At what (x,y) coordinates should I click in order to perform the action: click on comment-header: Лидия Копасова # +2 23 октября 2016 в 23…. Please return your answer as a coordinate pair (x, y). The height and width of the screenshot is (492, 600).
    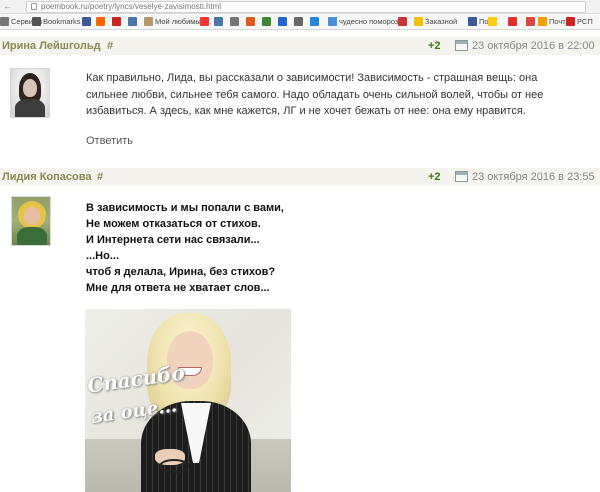
    Looking at the image, I should click on (300, 177).